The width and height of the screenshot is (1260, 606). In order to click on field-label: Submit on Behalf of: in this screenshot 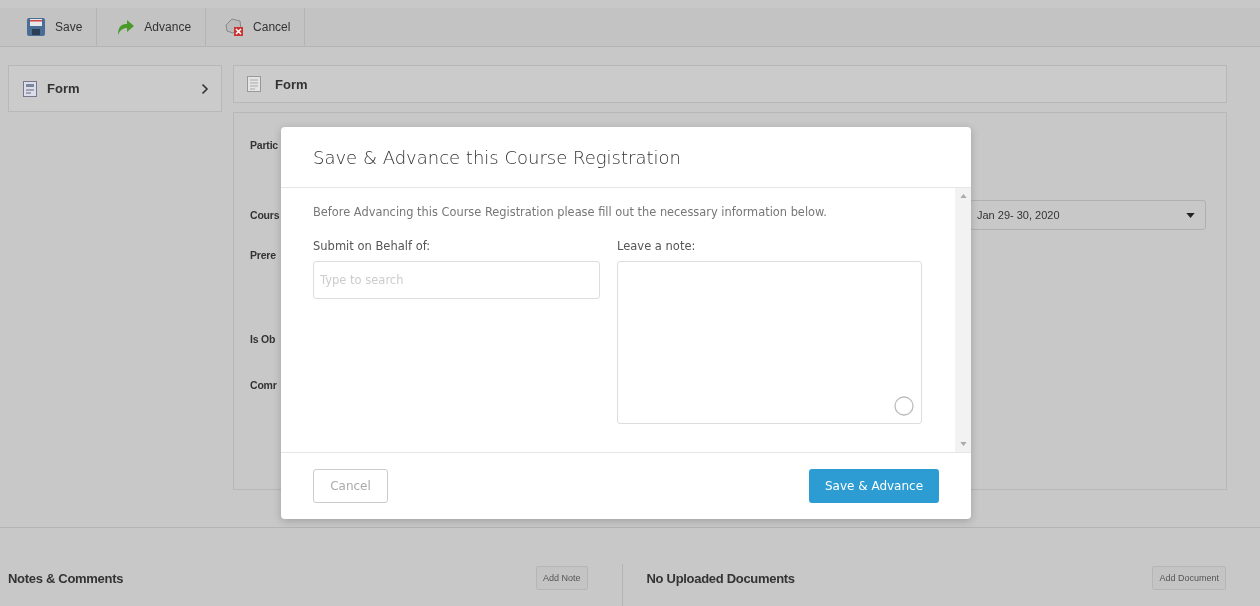, I will do `click(372, 246)`.